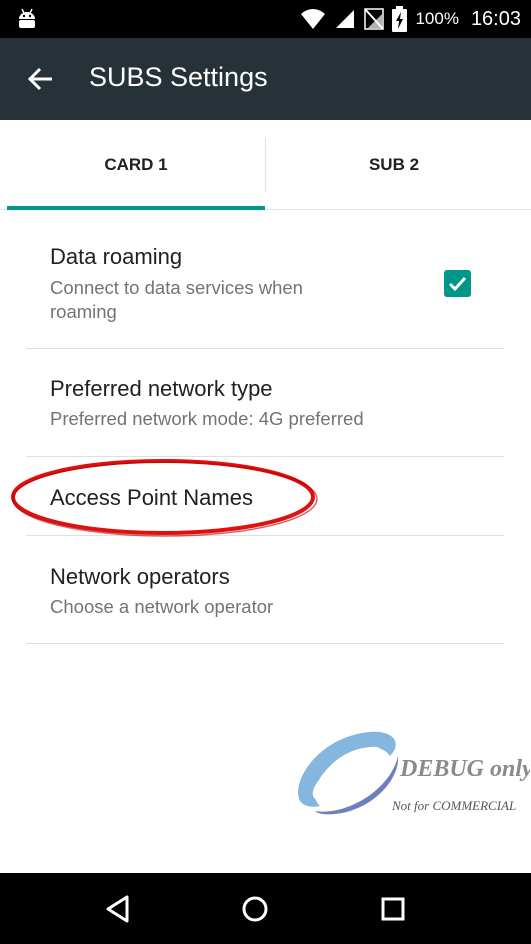 Image resolution: width=531 pixels, height=944 pixels. I want to click on setting-title: Data roaming, so click(116, 256).